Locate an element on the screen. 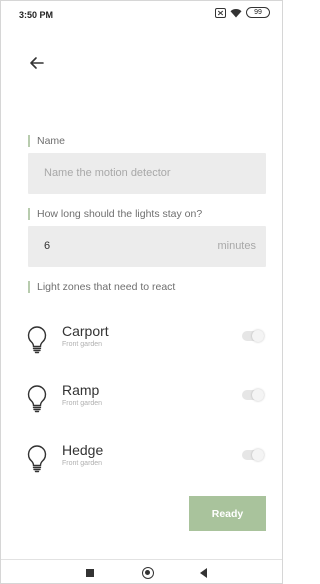 Image resolution: width=320 pixels, height=584 pixels. zone-item-carport: Carport Front garden is located at coordinates (146, 343).